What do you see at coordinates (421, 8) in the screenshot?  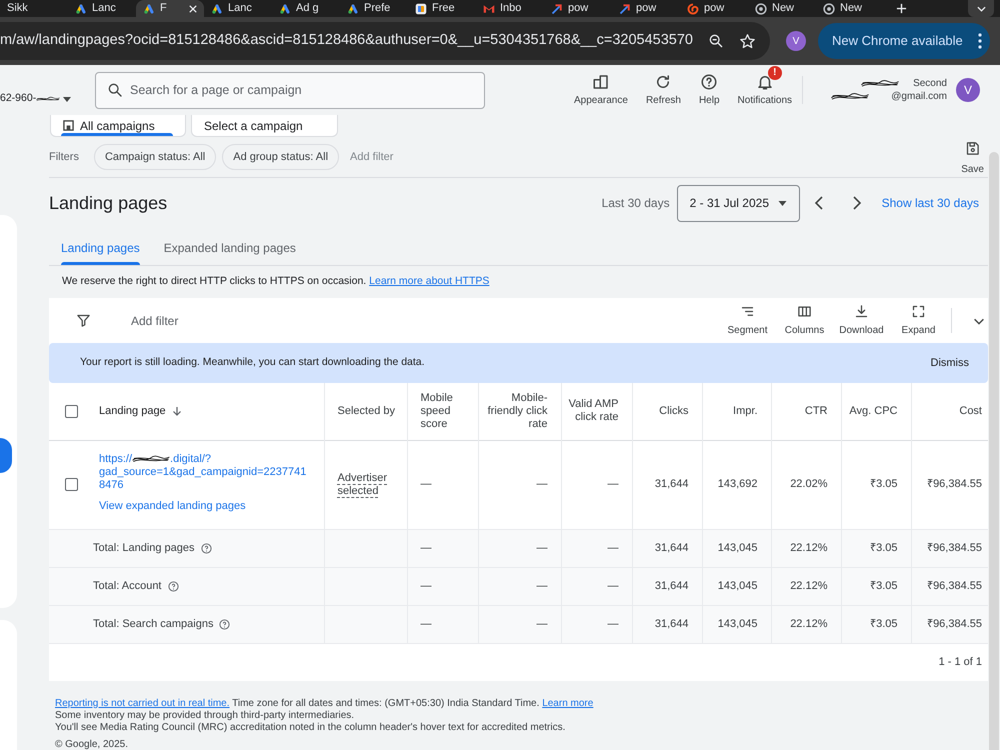 I see `tile-icon` at bounding box center [421, 8].